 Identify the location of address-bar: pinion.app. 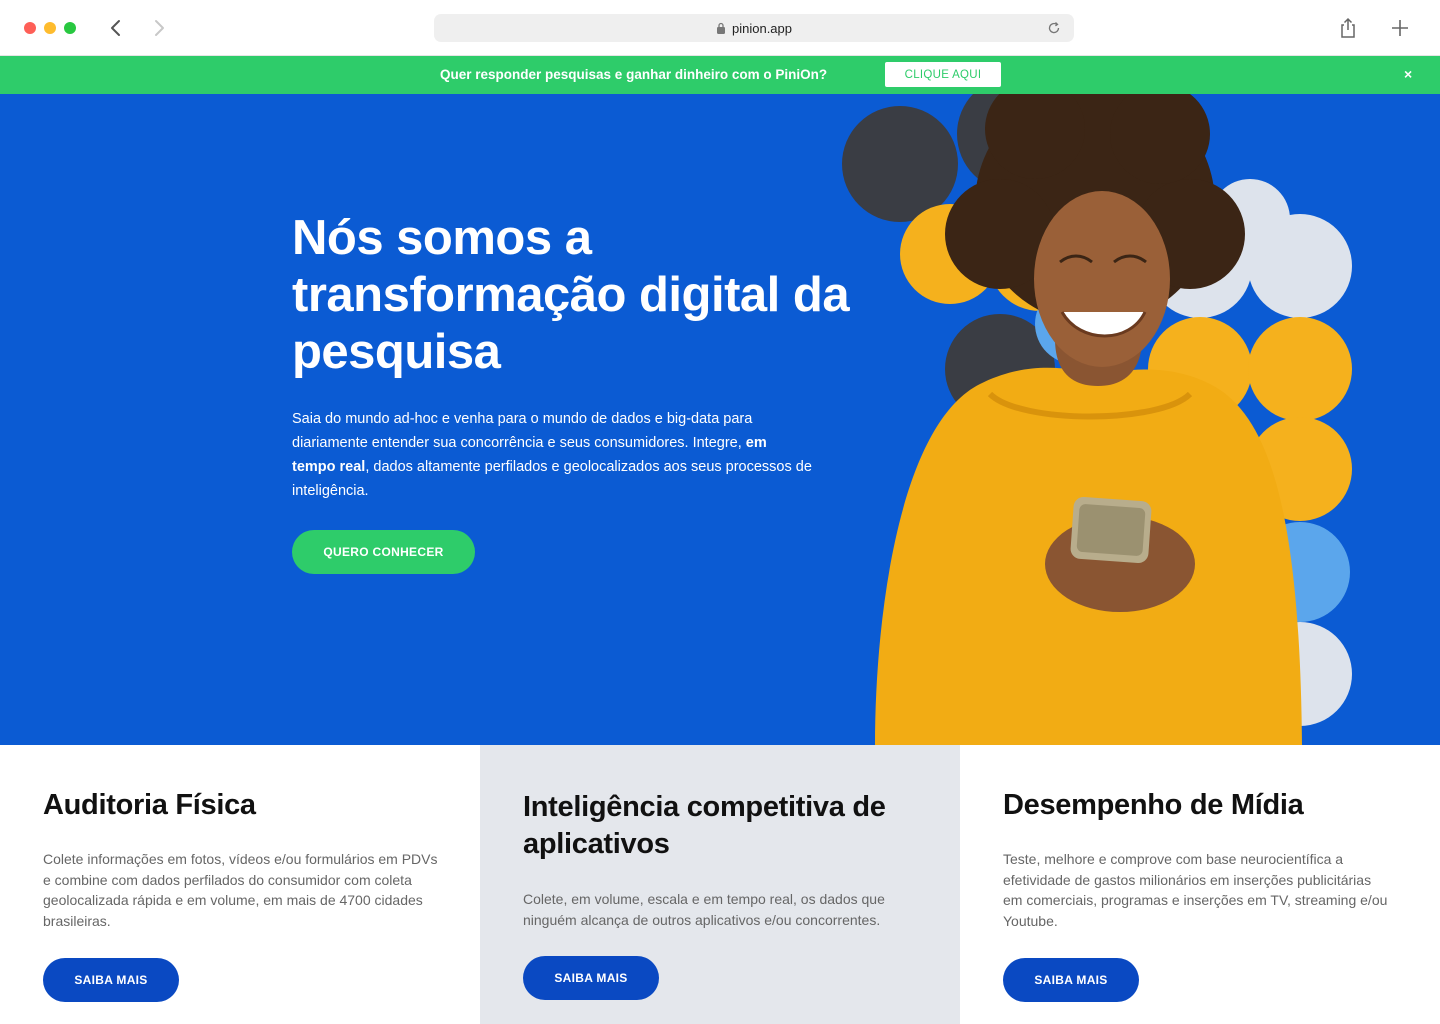
(754, 28).